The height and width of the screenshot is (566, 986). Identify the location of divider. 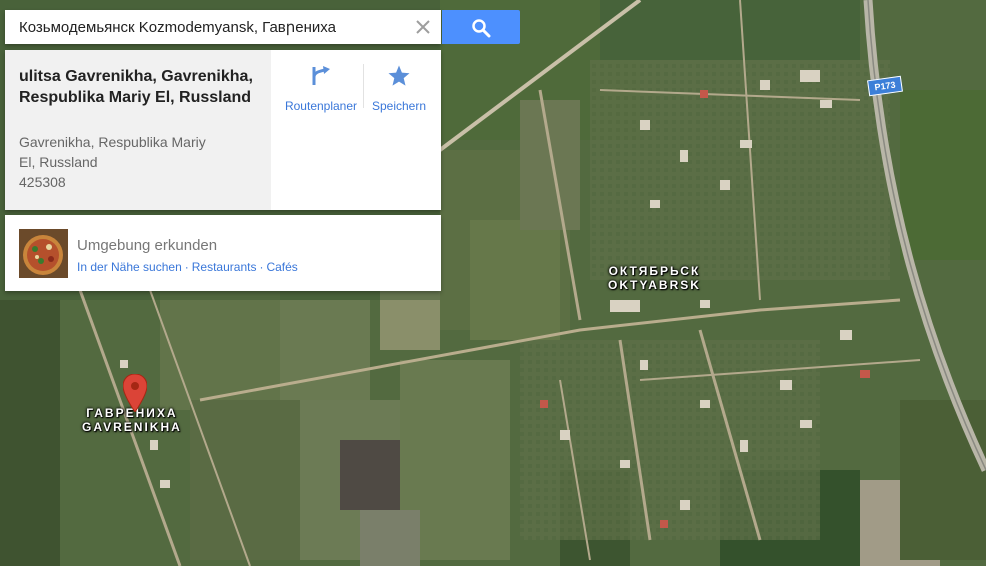
(363, 86).